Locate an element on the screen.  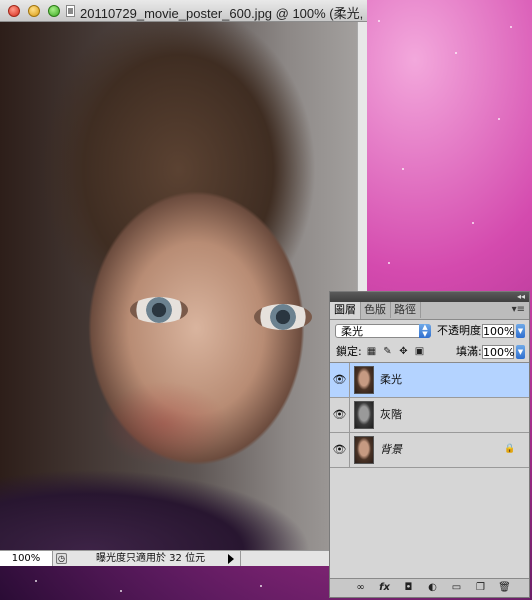
trash-icon: 🗑 is located at coordinates (504, 587).